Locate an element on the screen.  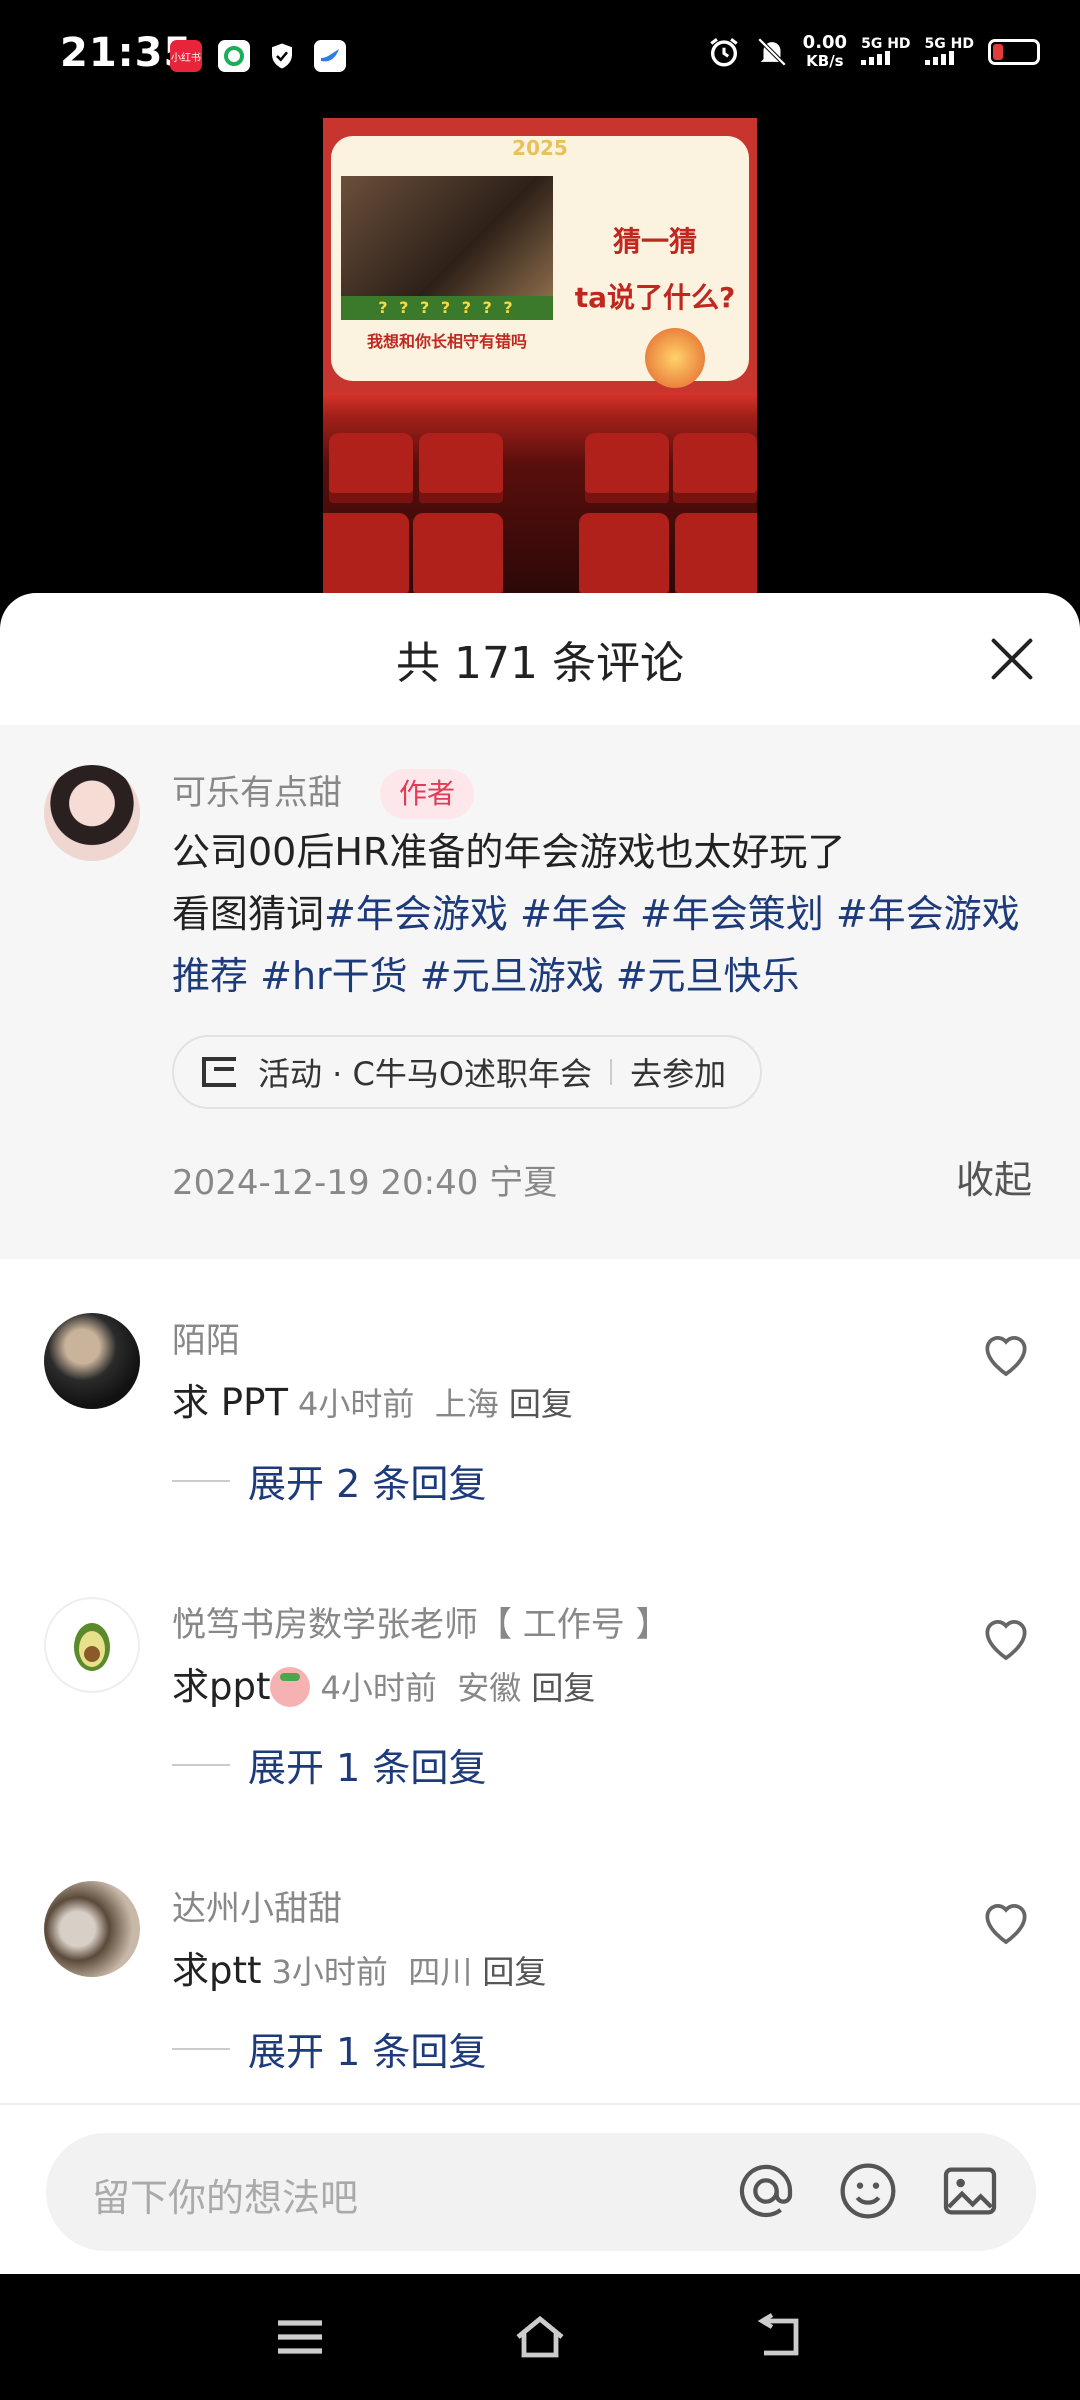
comment-input: 留下你的想法吧 is located at coordinates (541, 2192).